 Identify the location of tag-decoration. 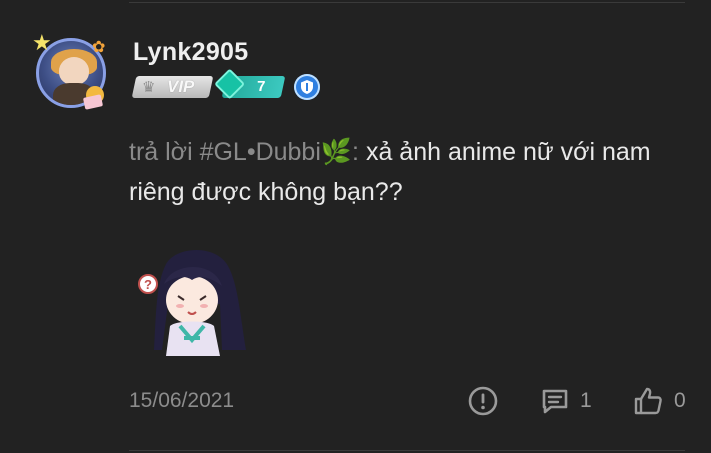
(93, 102).